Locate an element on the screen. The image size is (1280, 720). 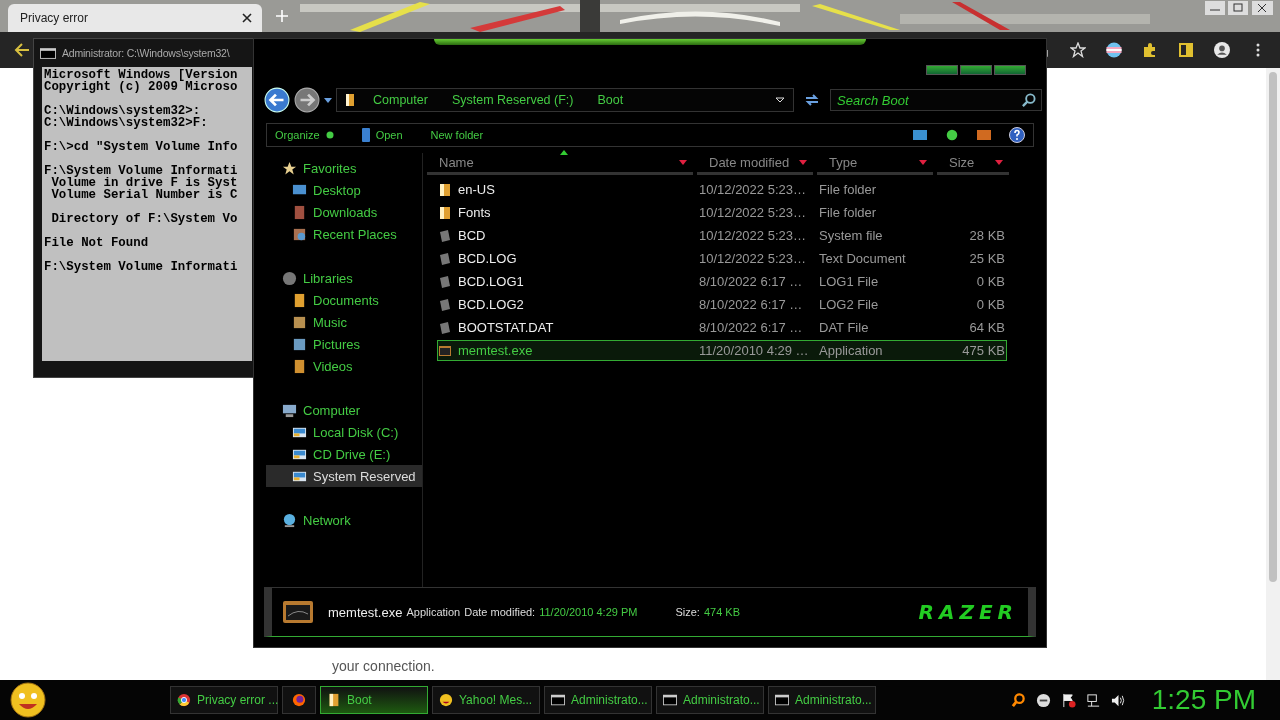
toolbar-button: New folder is located at coordinates (457, 135).